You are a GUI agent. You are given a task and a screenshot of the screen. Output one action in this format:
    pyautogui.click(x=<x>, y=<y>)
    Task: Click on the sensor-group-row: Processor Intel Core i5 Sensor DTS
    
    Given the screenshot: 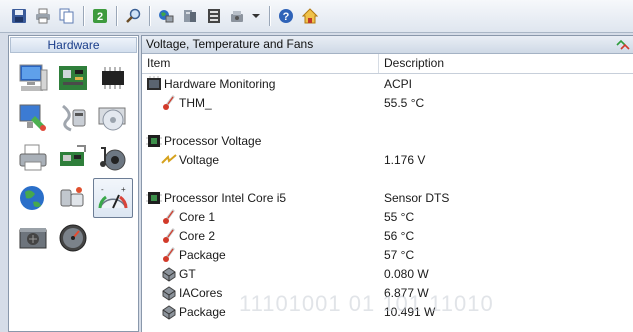 What is the action you would take?
    pyautogui.click(x=387, y=197)
    